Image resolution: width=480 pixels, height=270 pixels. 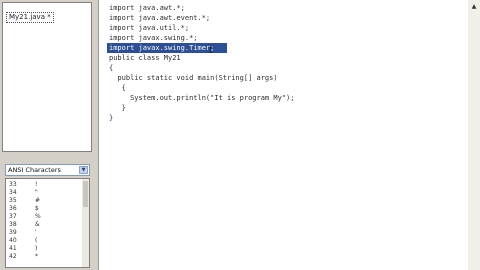 I want to click on code-line: System.out.println("It is program My");, so click(x=201, y=98).